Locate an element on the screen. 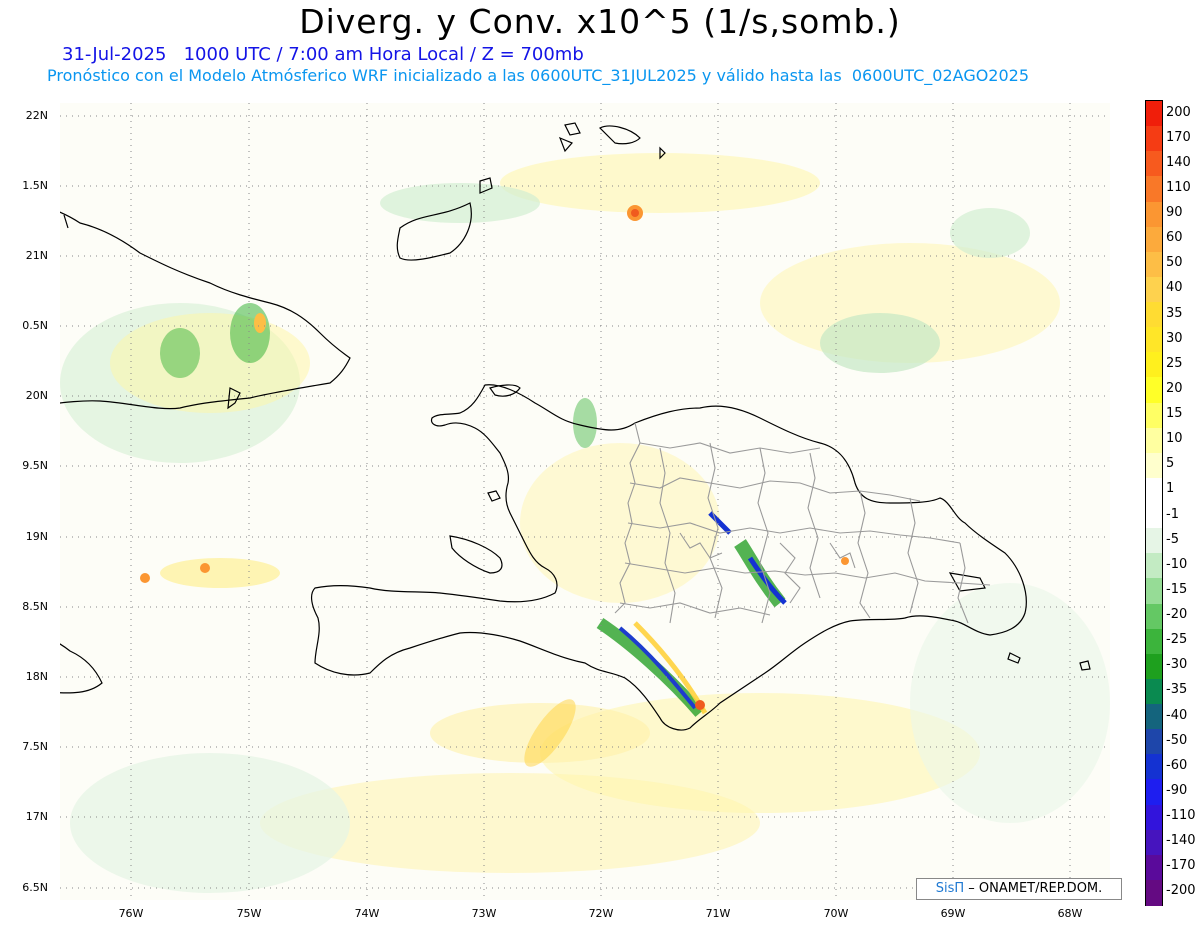 The width and height of the screenshot is (1200, 927). colorbar-label: -10 is located at coordinates (1177, 564).